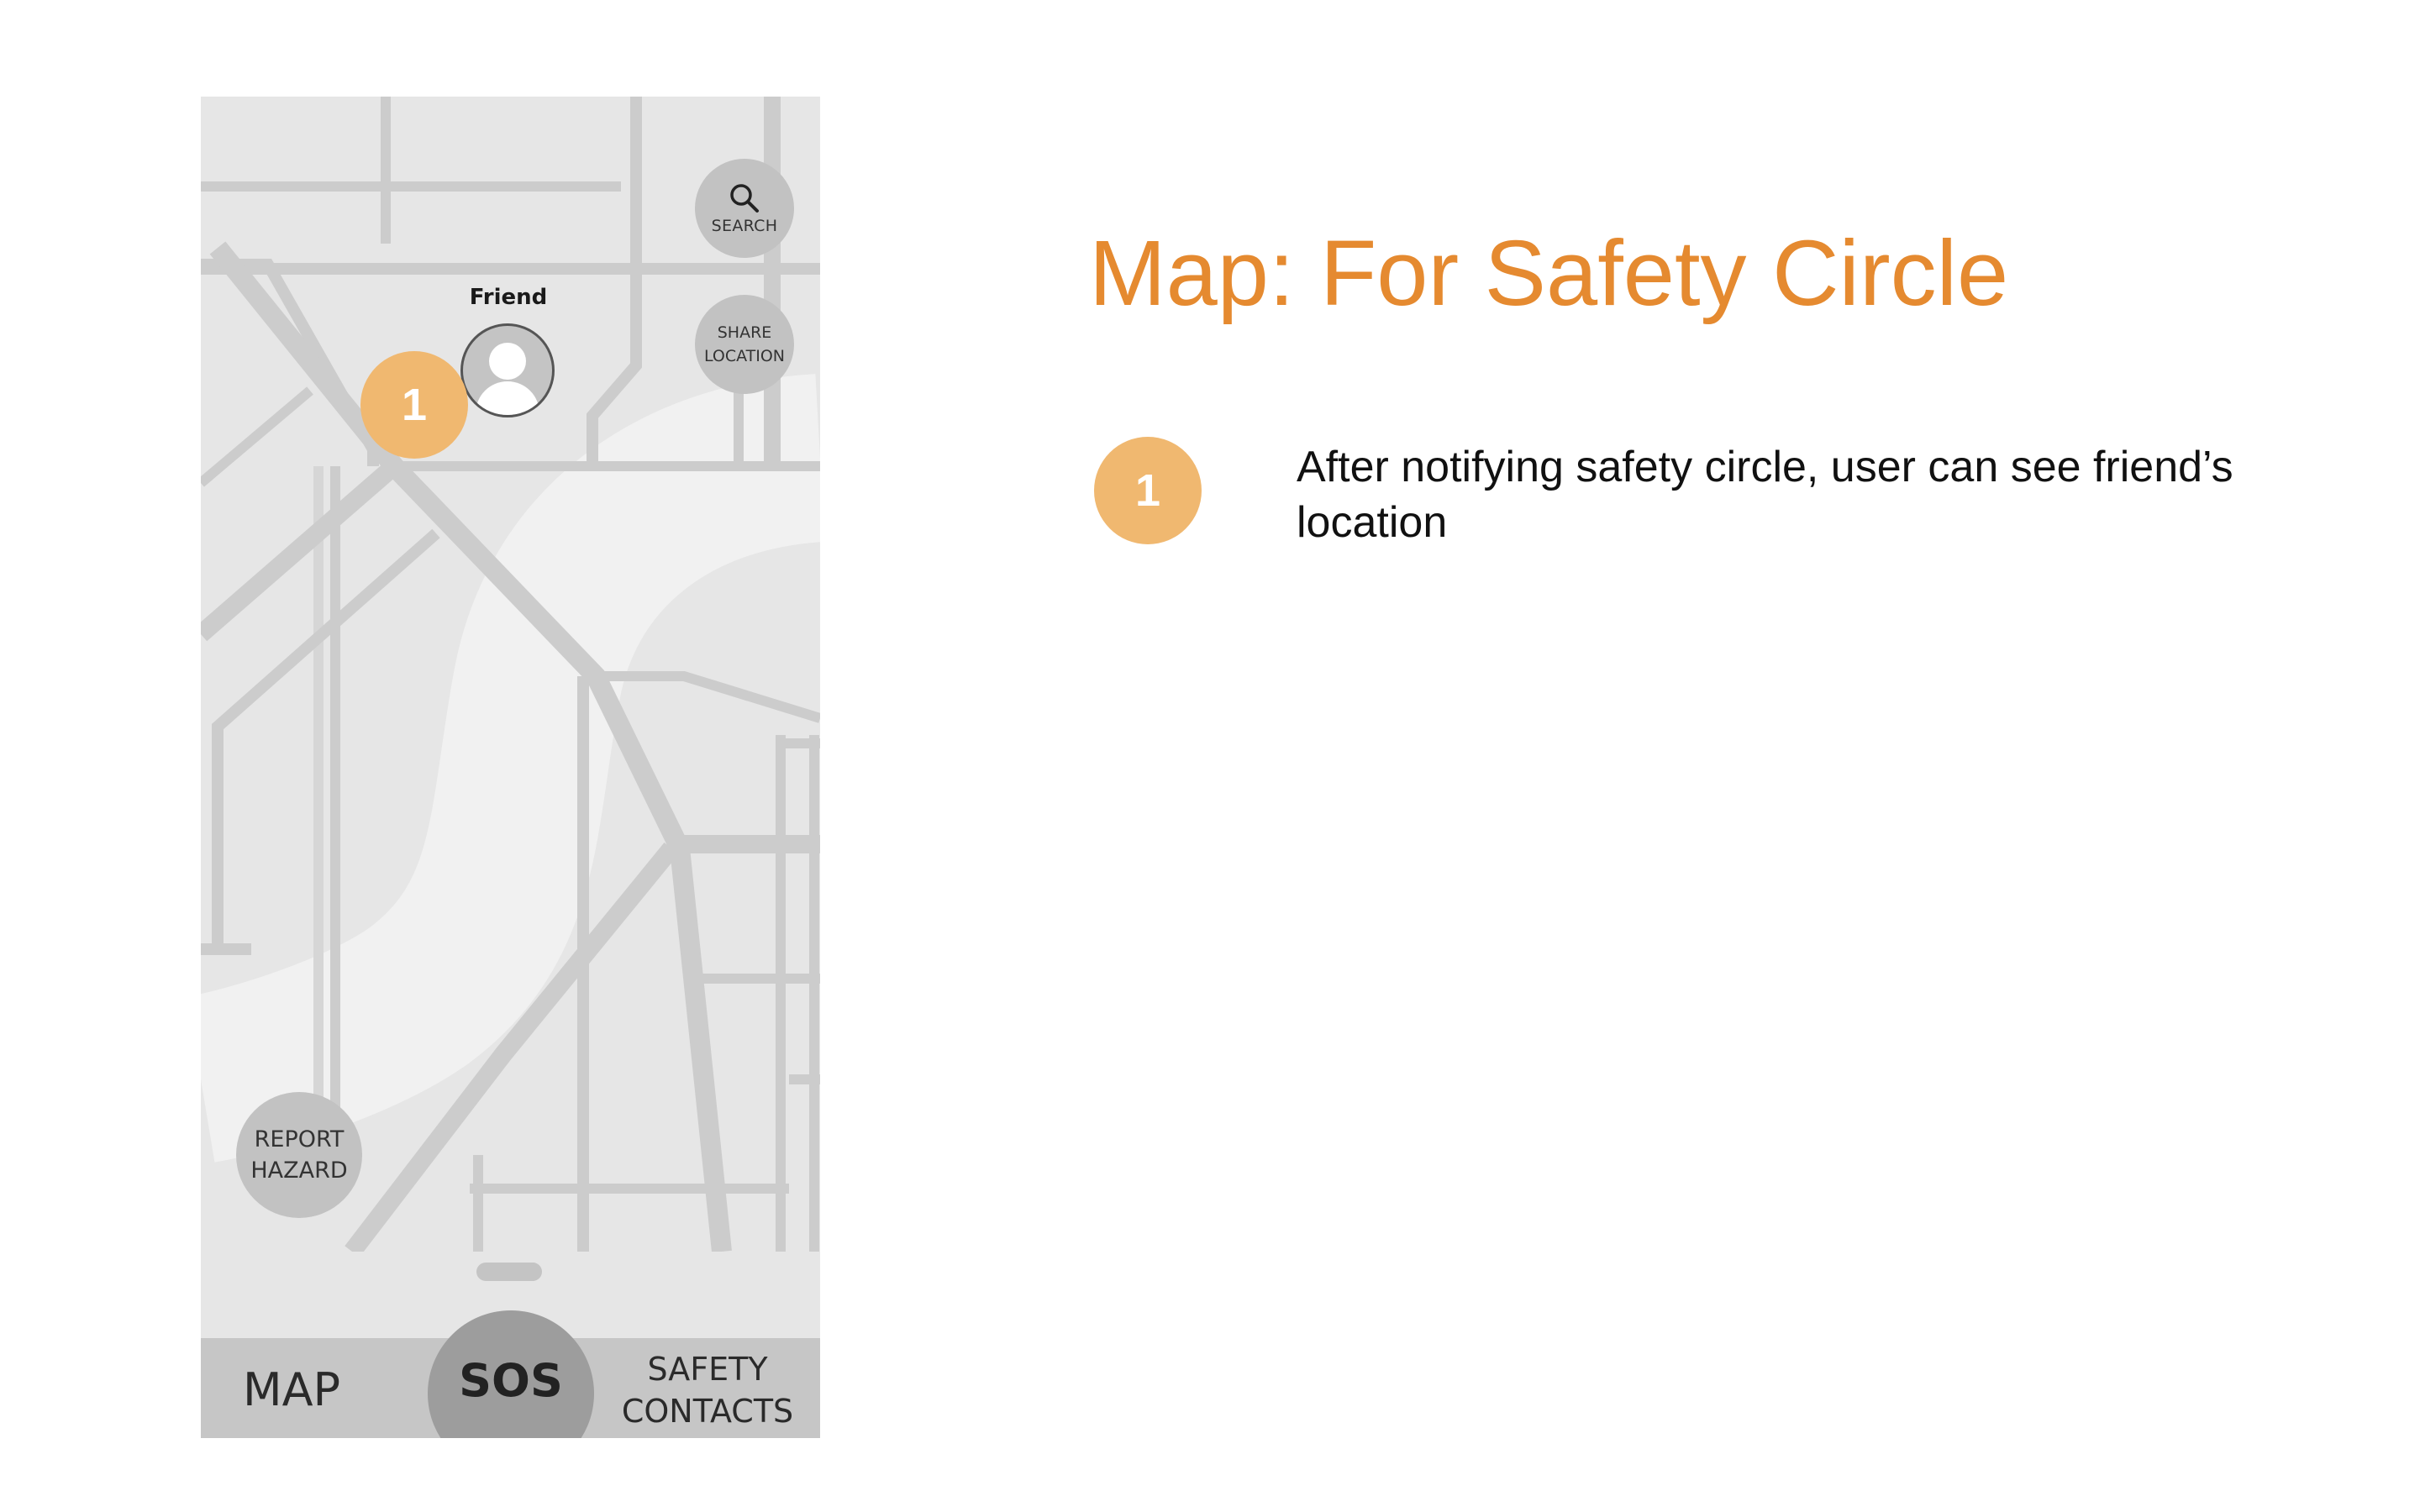 This screenshot has height=1512, width=2420. What do you see at coordinates (744, 344) in the screenshot?
I see `share-location-button: SHARE LOCATION` at bounding box center [744, 344].